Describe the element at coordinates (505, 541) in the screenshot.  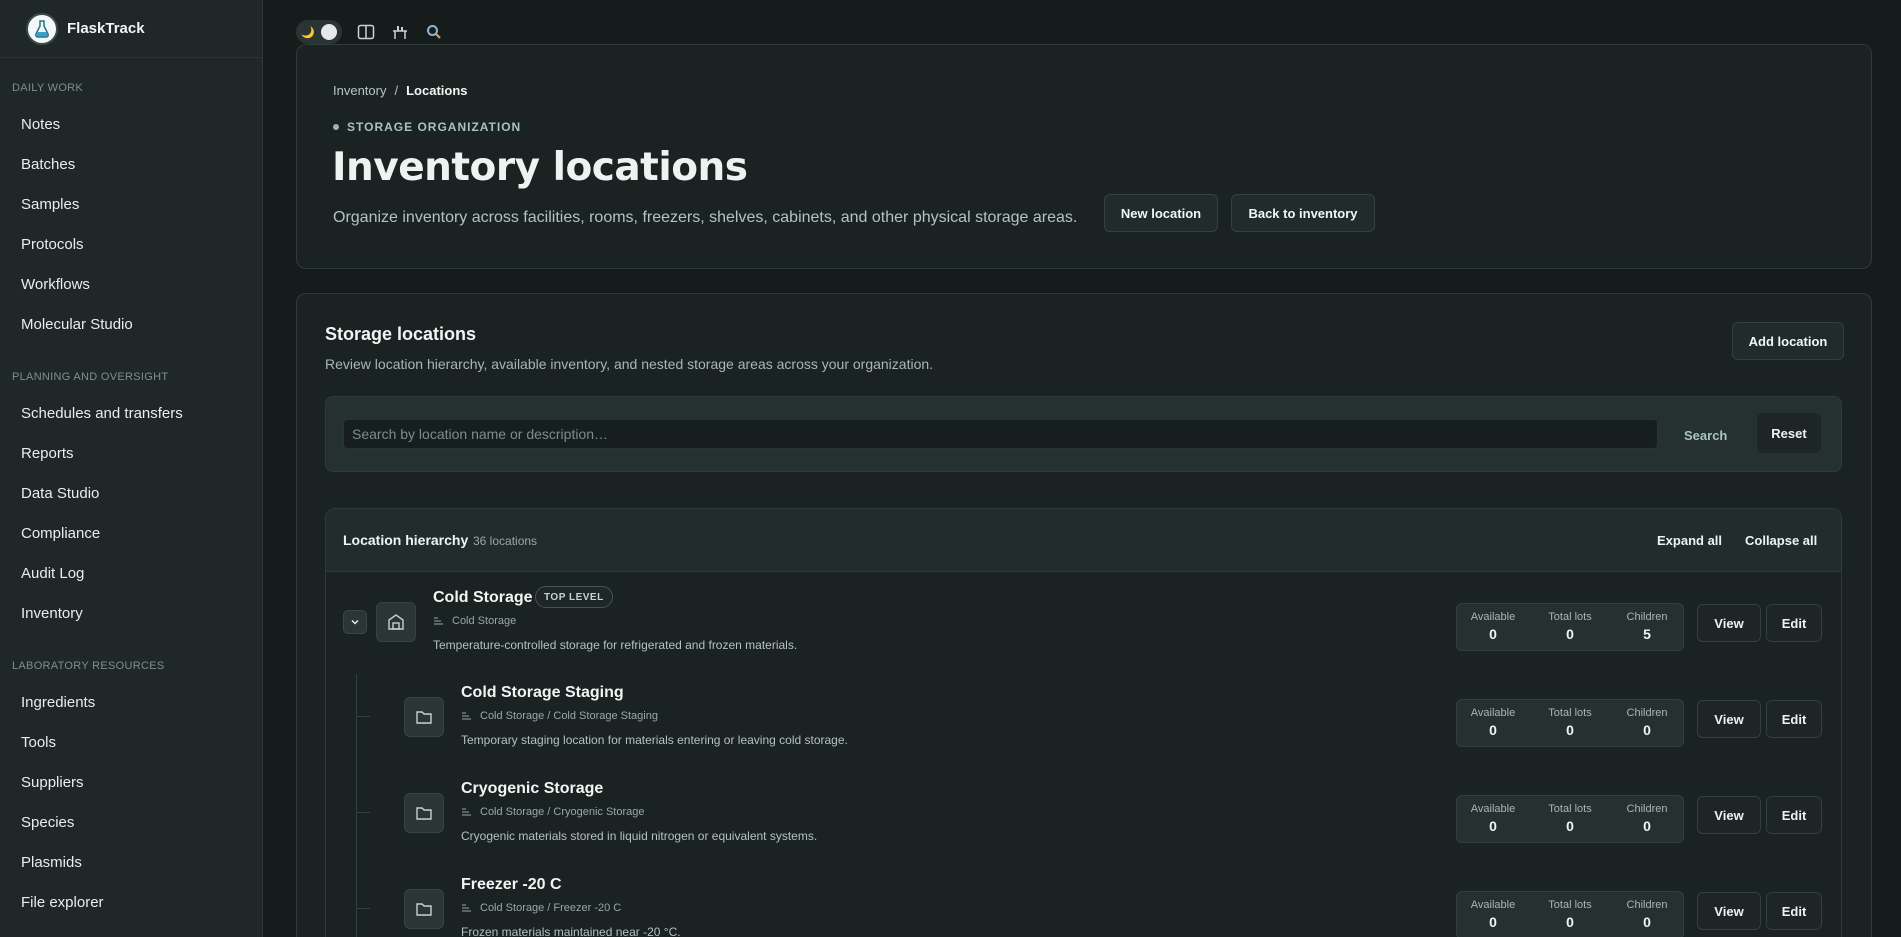
I see `hierarchy-count: 36 locations` at that location.